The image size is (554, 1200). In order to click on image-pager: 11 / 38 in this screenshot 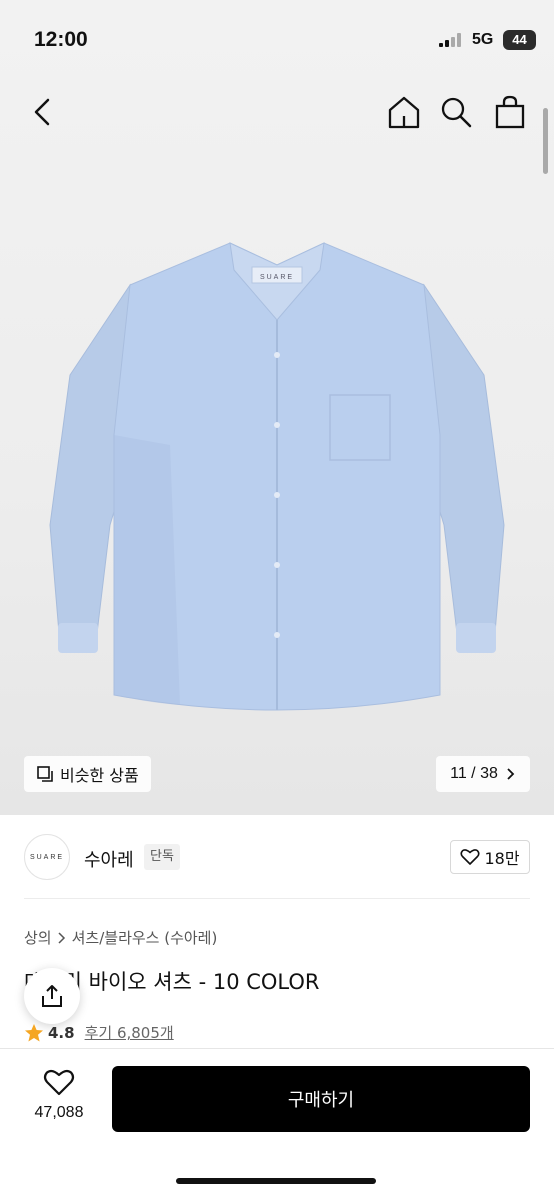, I will do `click(483, 774)`.